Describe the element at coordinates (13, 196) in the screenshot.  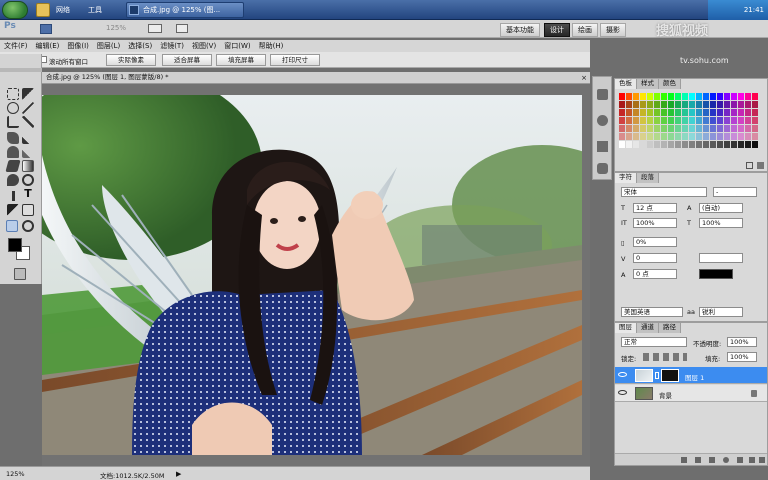
I see `pen-tool-icon` at that location.